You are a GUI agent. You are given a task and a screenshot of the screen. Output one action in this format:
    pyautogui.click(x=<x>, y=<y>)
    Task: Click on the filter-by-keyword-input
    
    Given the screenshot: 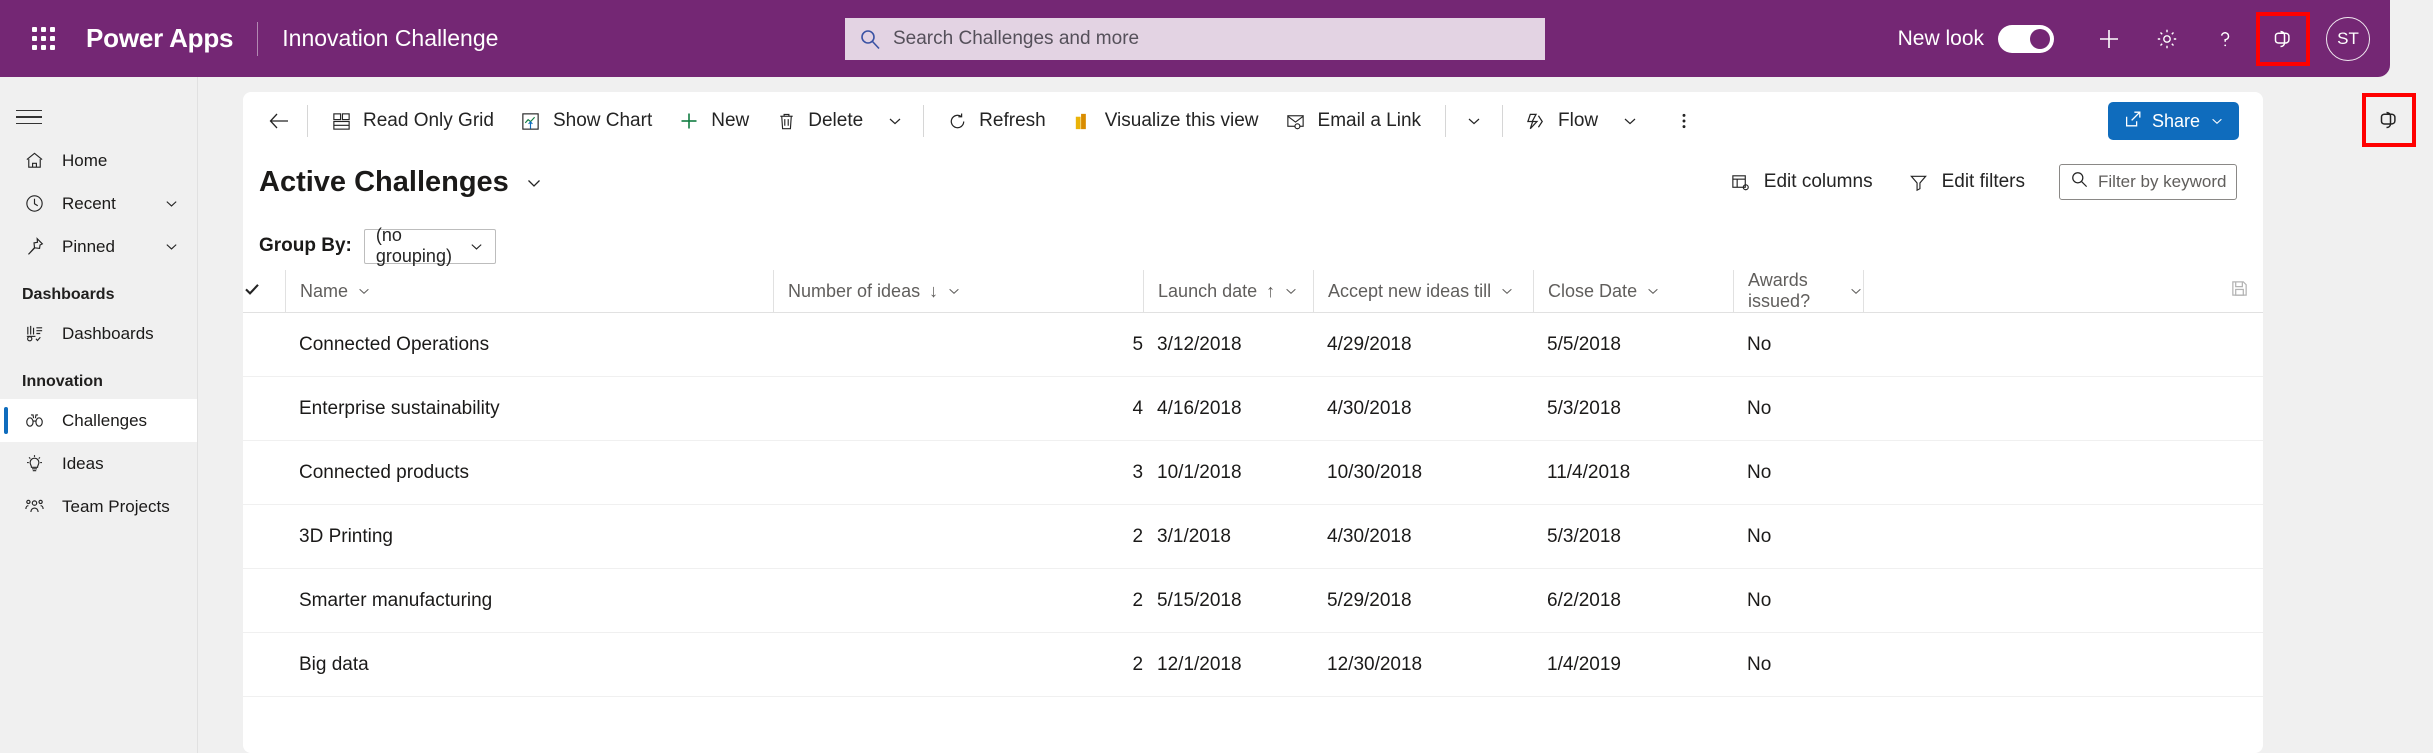 What is the action you would take?
    pyautogui.click(x=2162, y=182)
    